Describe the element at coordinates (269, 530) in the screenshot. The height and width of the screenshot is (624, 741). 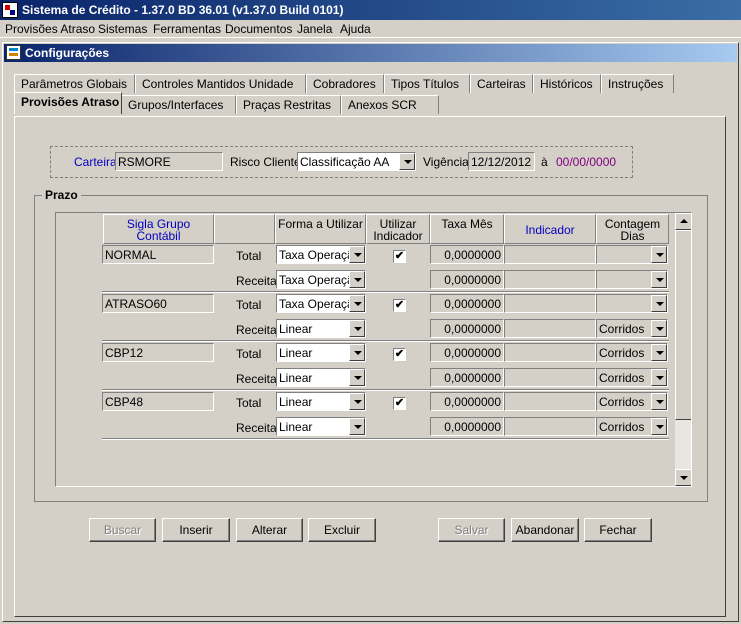
I see `alterar-button: Alterar` at that location.